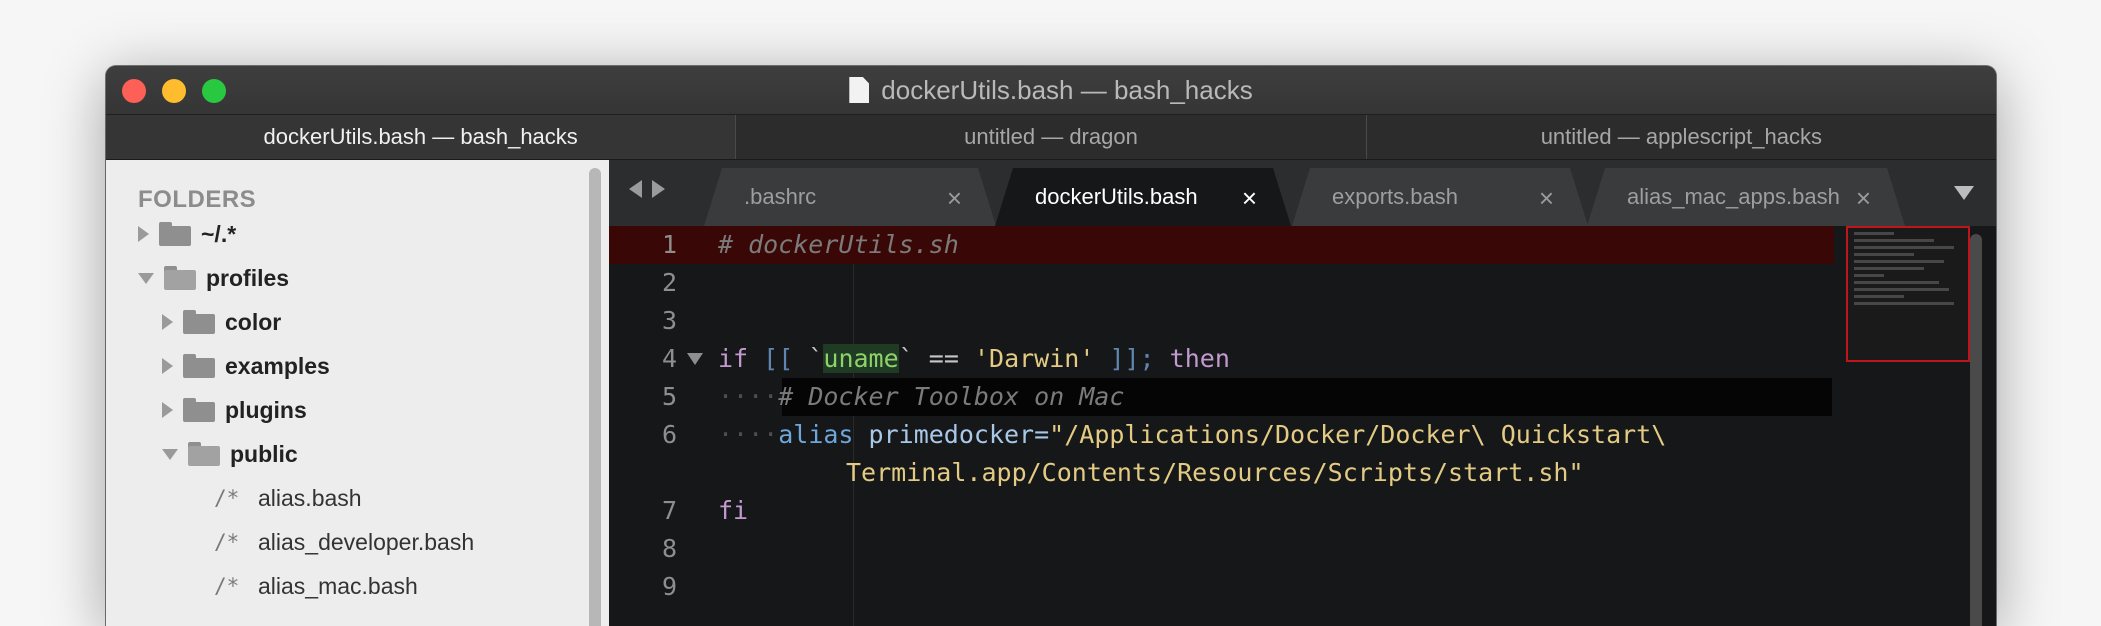 The width and height of the screenshot is (2101, 626). Describe the element at coordinates (1976, 430) in the screenshot. I see `editor-scrollbar` at that location.